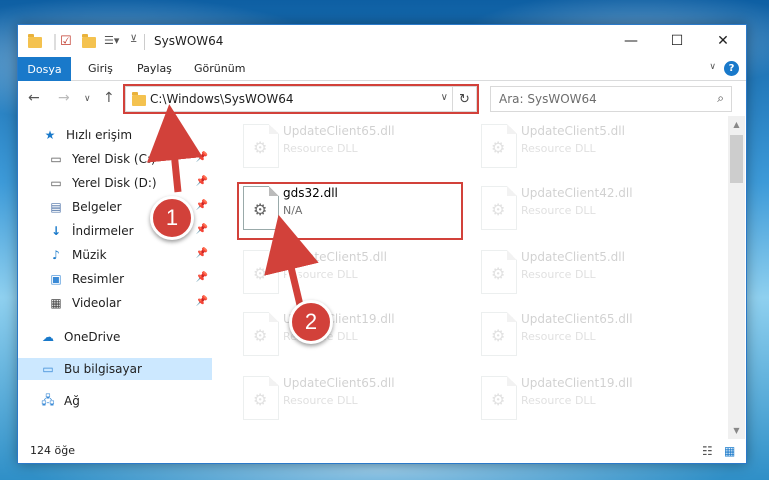  Describe the element at coordinates (172, 218) in the screenshot. I see `step-1-badge: 1` at that location.